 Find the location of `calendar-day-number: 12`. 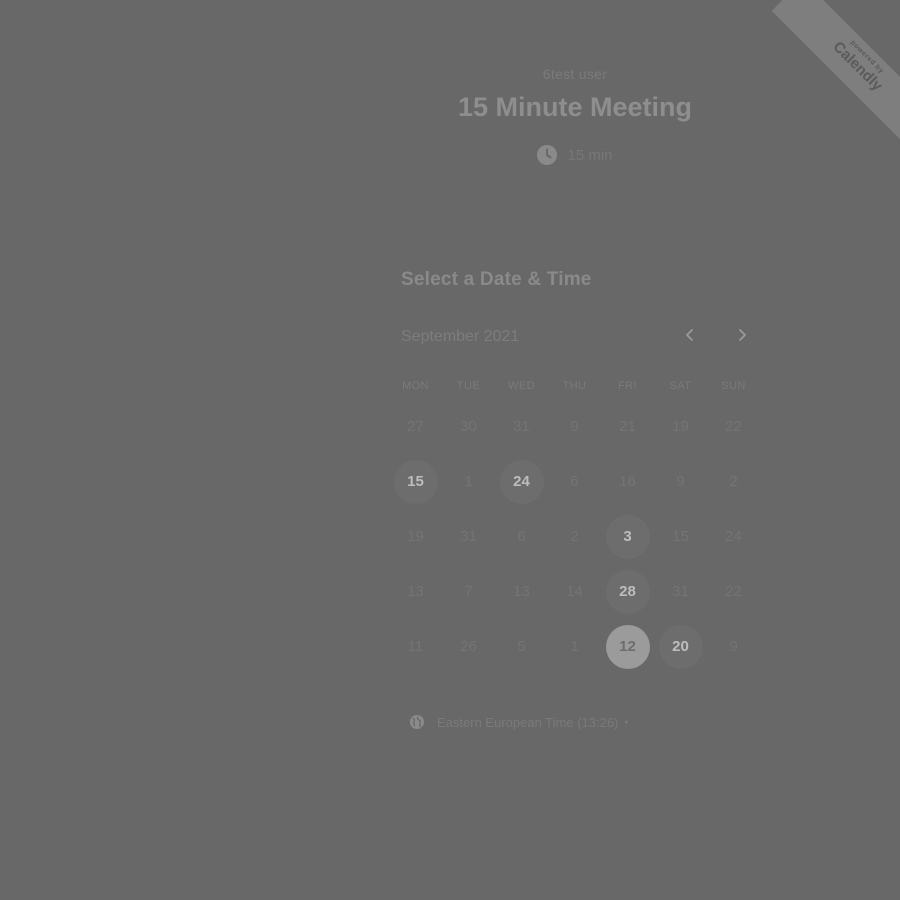

calendar-day-number: 12 is located at coordinates (627, 646).